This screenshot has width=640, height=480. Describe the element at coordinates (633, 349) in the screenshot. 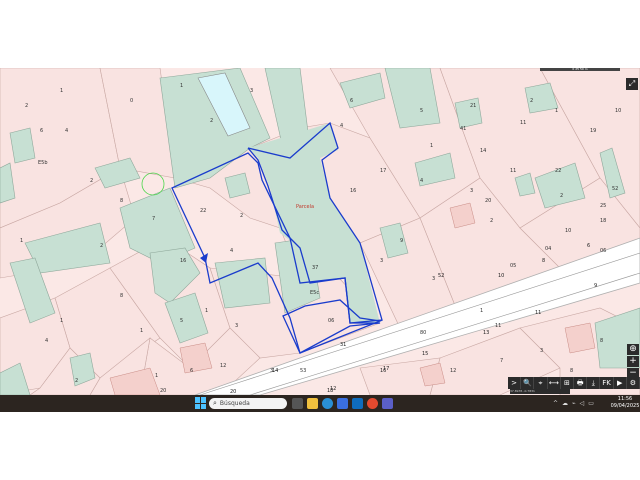

I see `locate-button: ⊕` at that location.